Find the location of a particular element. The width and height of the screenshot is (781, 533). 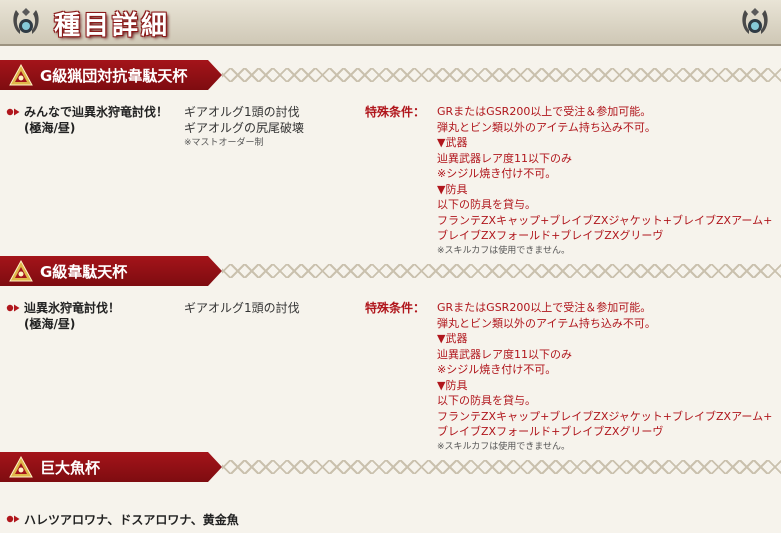

target-note: ※マストオーダー制 is located at coordinates (224, 143).